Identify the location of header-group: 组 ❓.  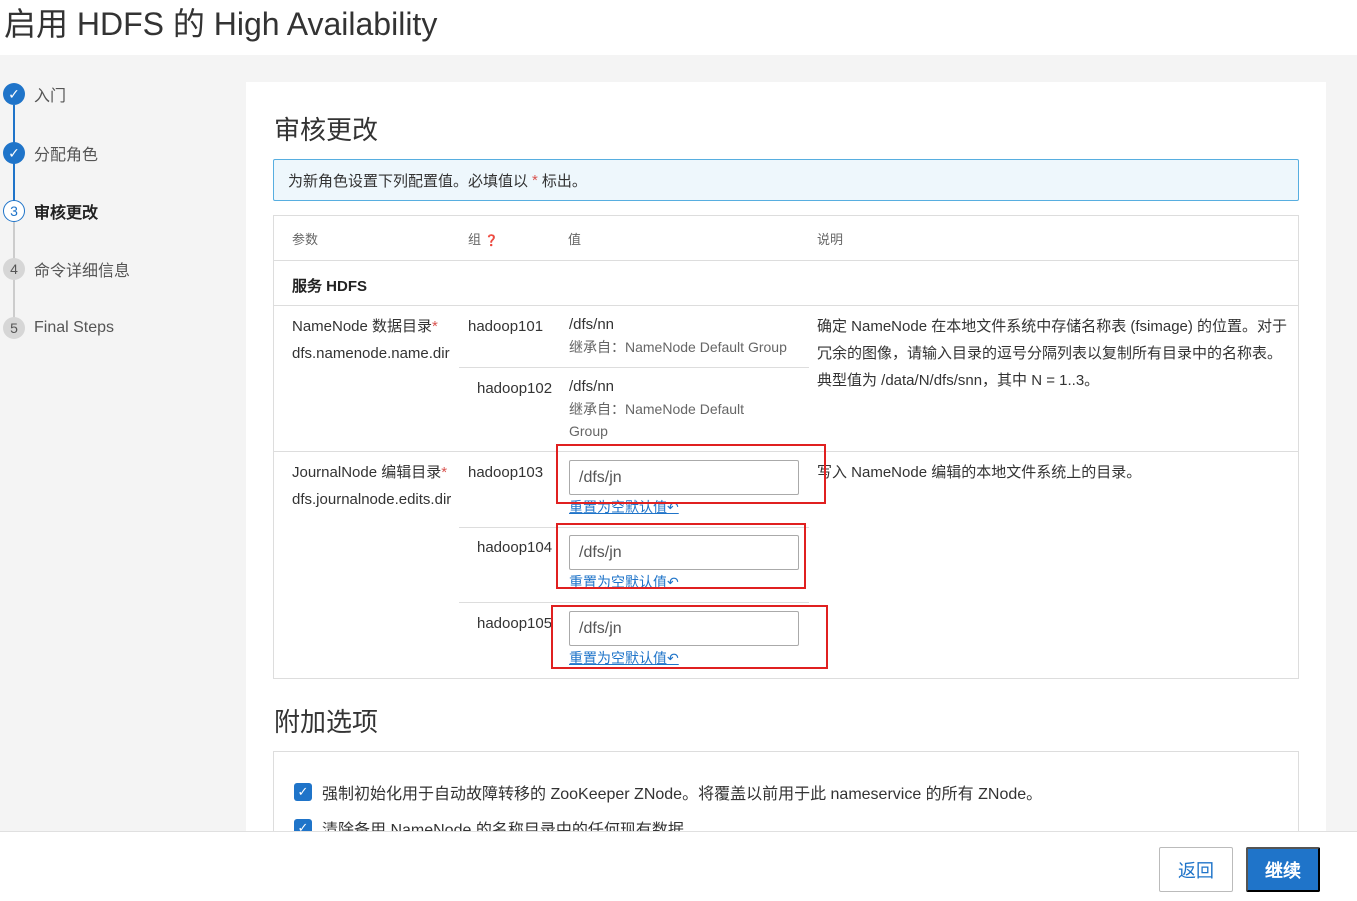
(483, 238).